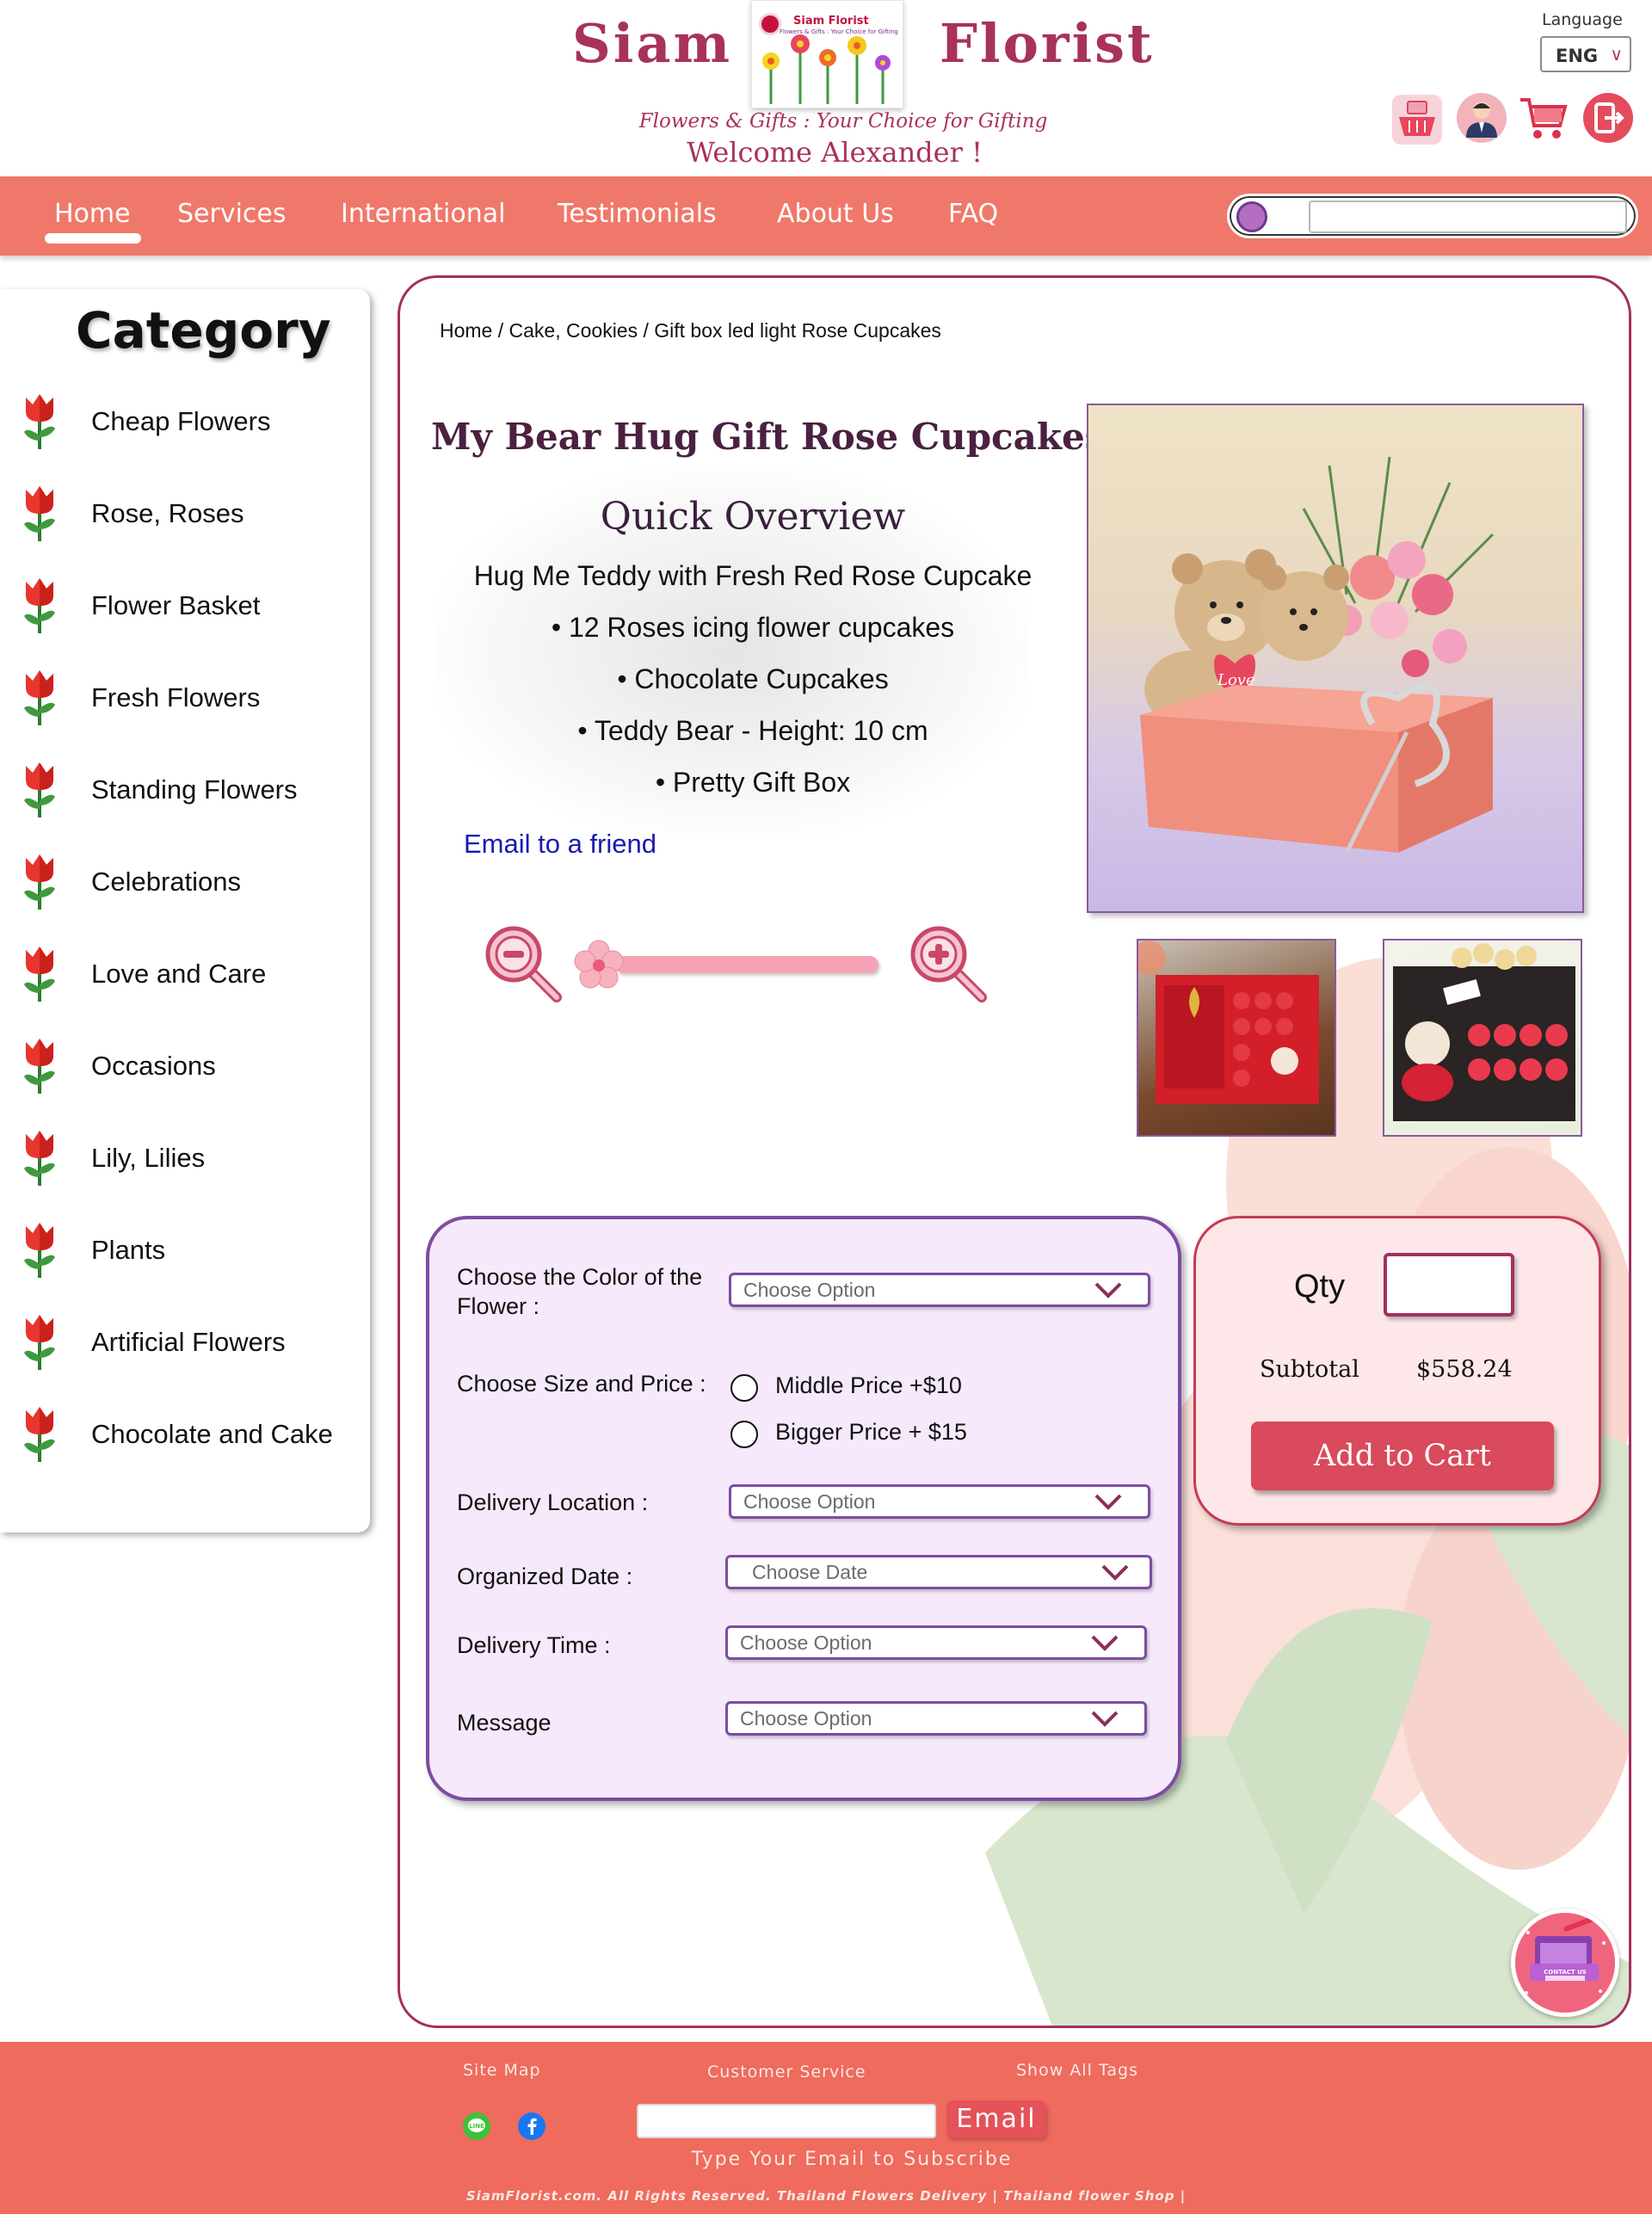  Describe the element at coordinates (806, 1719) in the screenshot. I see `message-select-placeholder: Choose Option` at that location.